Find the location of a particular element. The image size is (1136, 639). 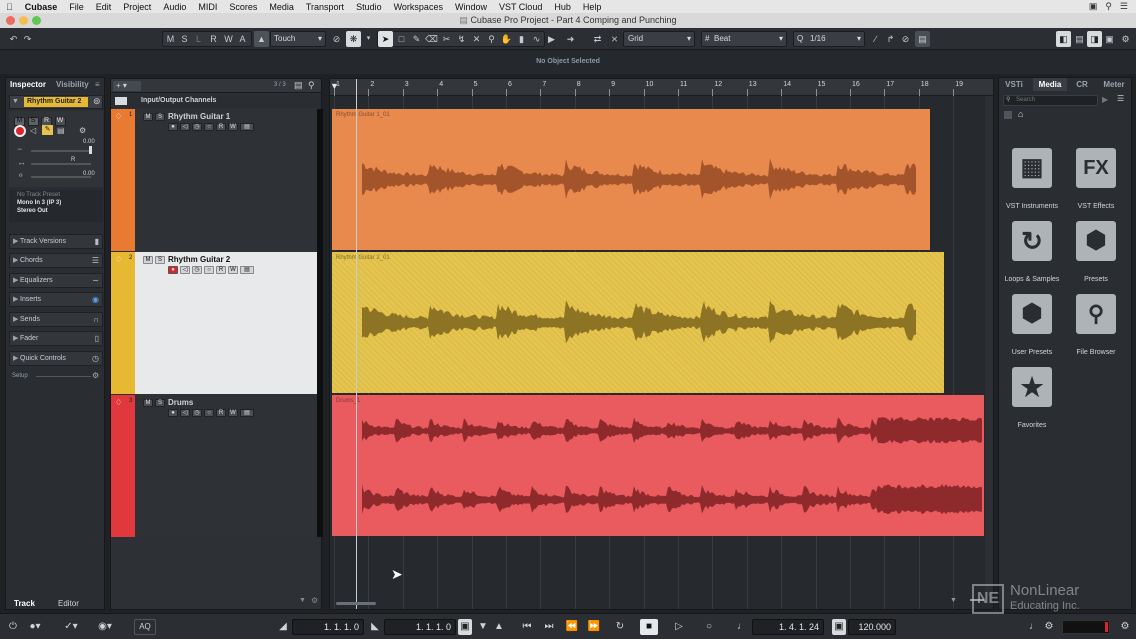

glue-tool-icon: ↯ is located at coordinates (461, 39).